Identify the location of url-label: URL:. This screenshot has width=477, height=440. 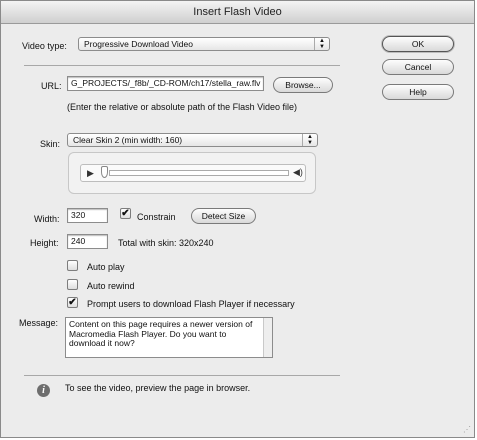
(51, 86).